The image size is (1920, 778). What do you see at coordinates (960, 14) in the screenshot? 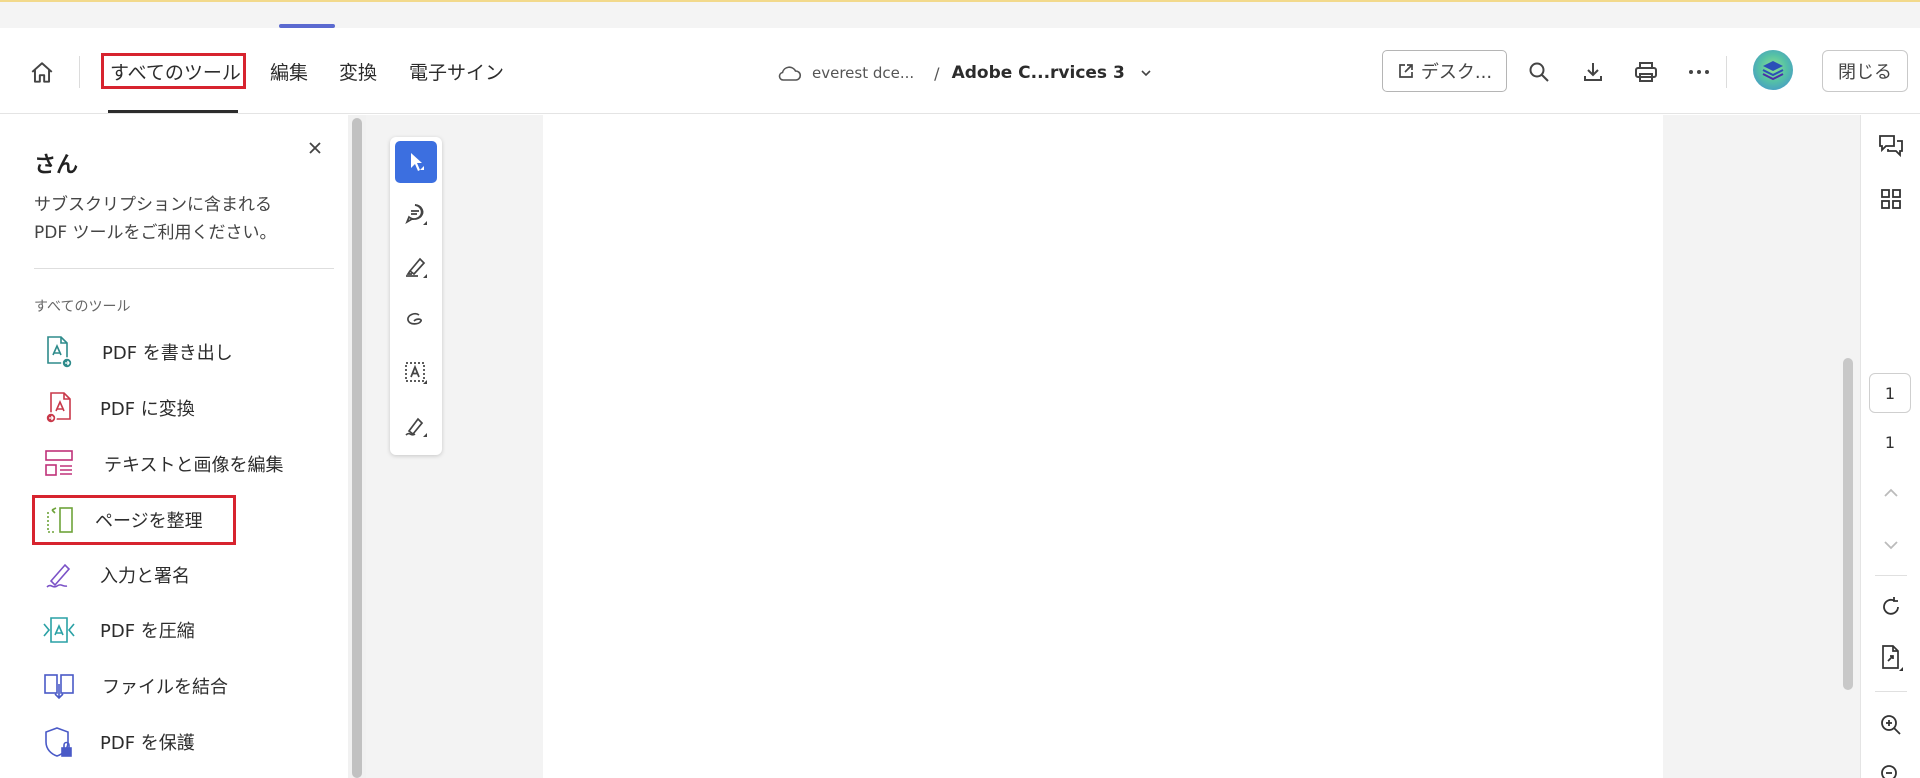
I see `browser-tab-strip` at bounding box center [960, 14].